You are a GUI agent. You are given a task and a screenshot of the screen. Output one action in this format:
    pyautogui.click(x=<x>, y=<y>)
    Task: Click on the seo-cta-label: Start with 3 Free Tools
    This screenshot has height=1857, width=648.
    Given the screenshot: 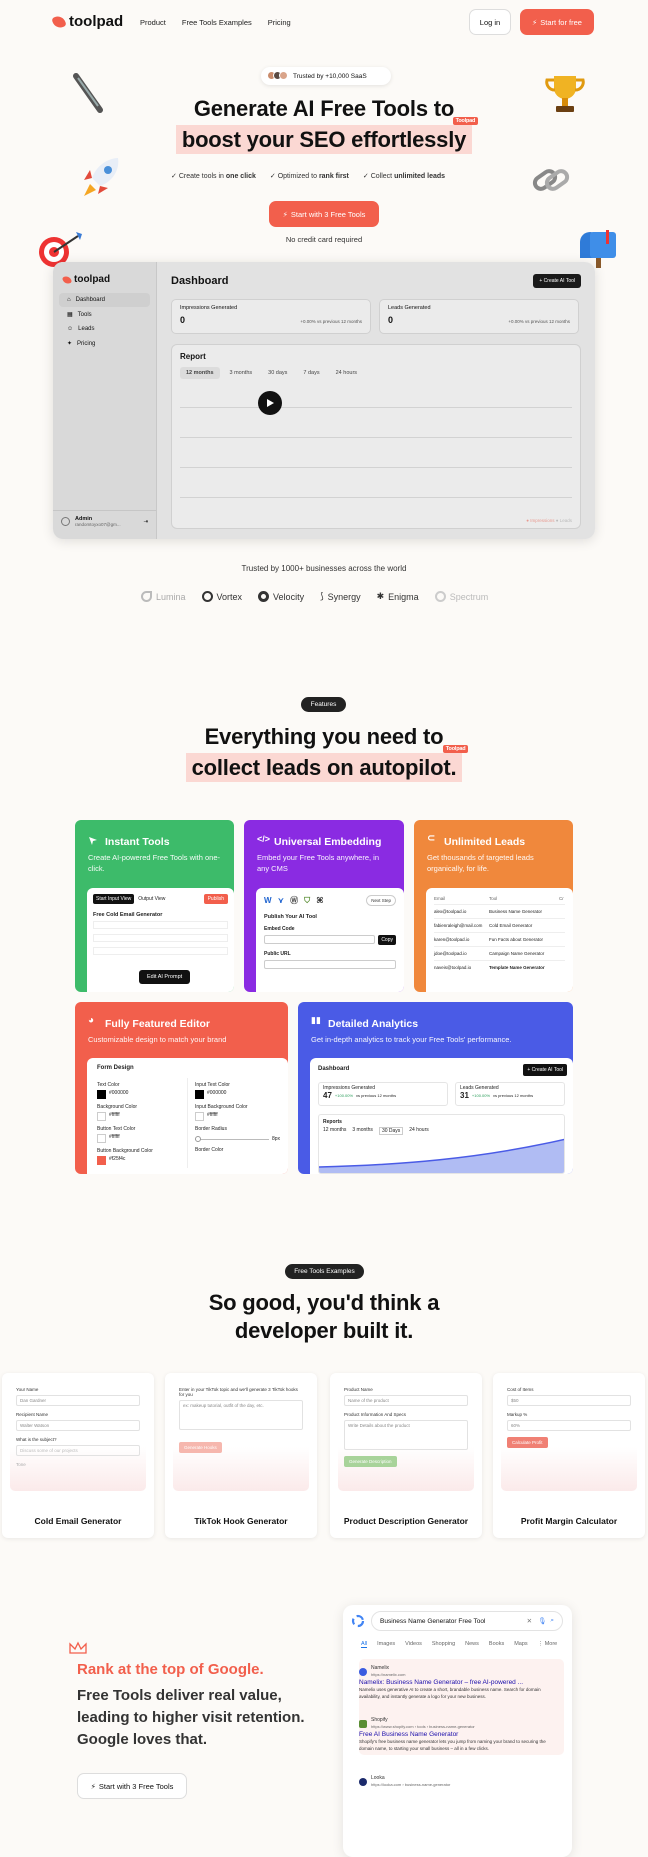 What is the action you would take?
    pyautogui.click(x=136, y=1786)
    